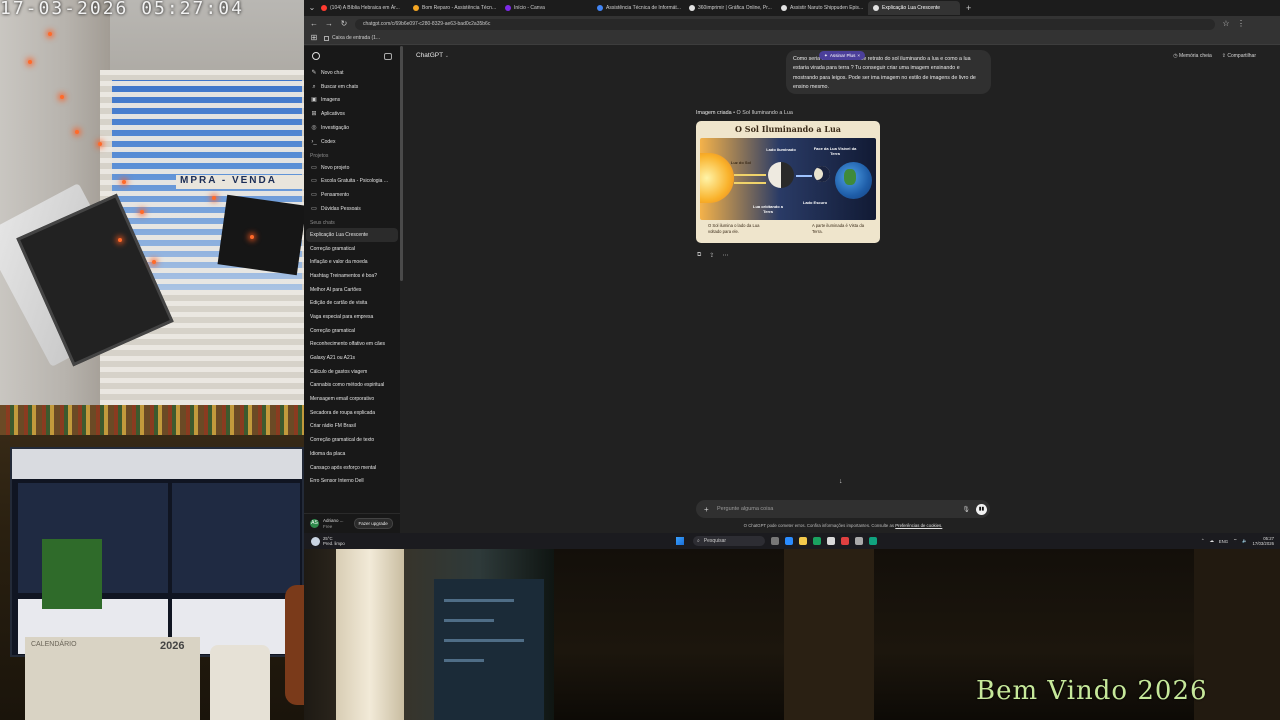 The width and height of the screenshot is (1280, 720). Describe the element at coordinates (352, 195) in the screenshot. I see `sidebar-project-item: ▭ Pensamento` at that location.